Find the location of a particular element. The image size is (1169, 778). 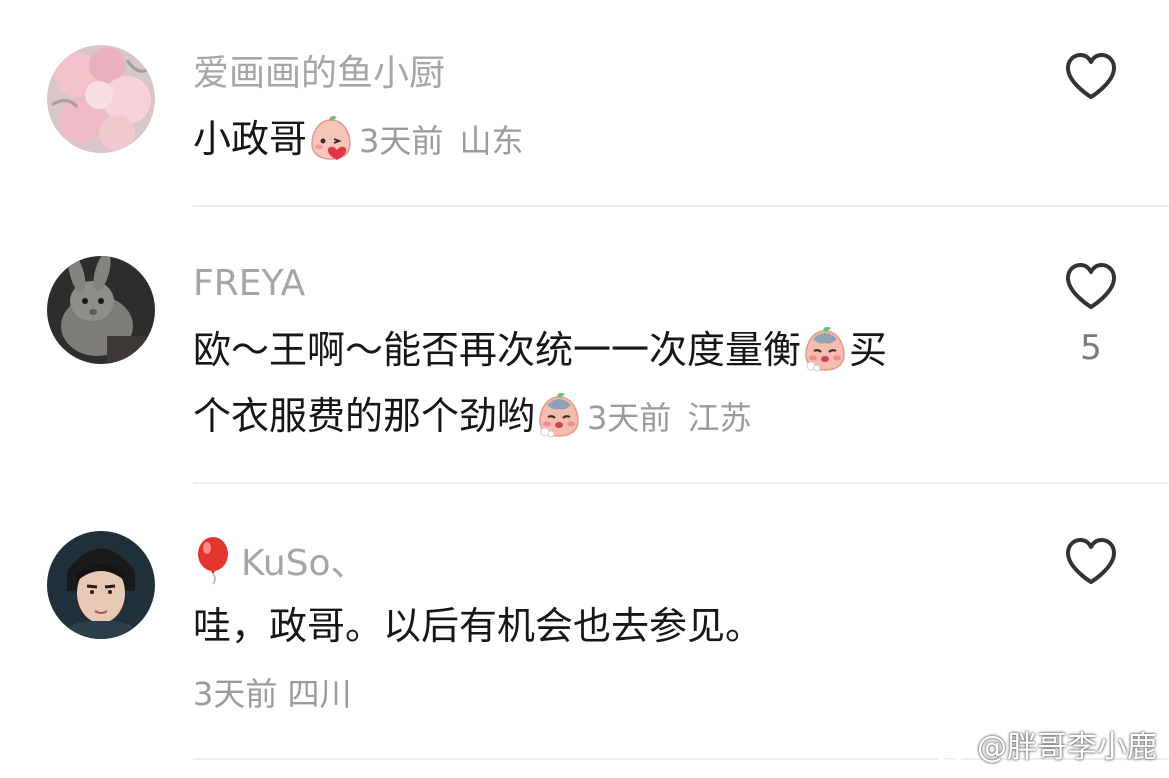

balloon-icon is located at coordinates (213, 561).